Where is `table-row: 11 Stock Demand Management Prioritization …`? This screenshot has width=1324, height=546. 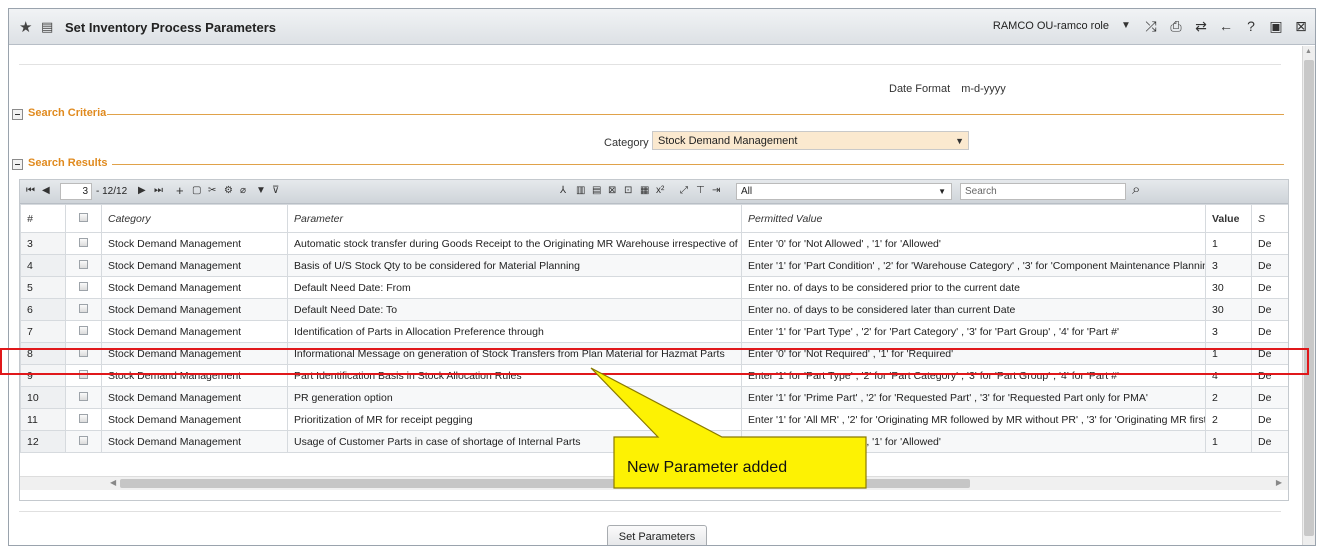 table-row: 11 Stock Demand Management Prioritization … is located at coordinates (654, 419).